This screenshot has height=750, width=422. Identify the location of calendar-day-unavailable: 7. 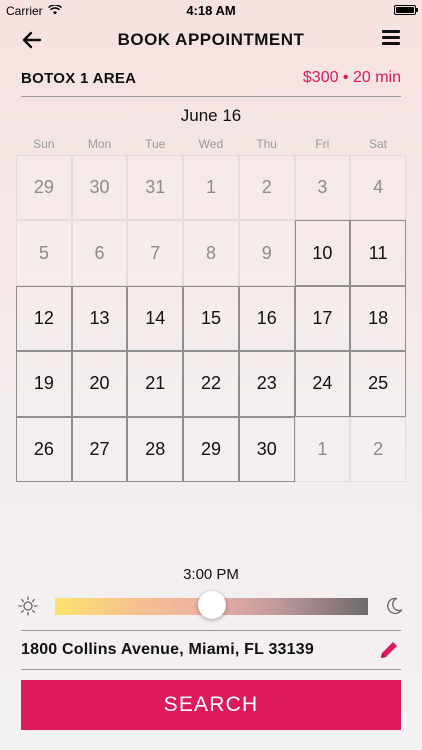
(155, 253).